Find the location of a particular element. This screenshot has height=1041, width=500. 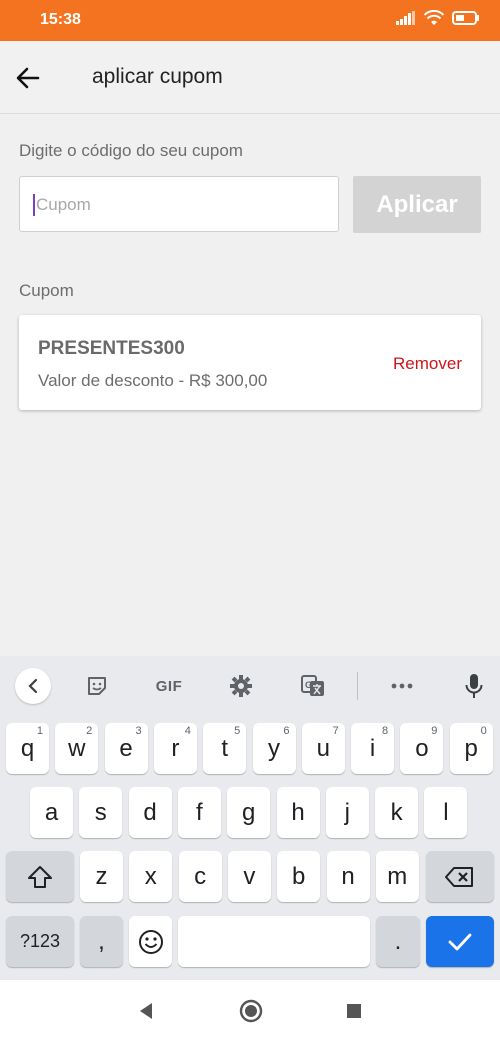

key-label: j is located at coordinates (347, 812).